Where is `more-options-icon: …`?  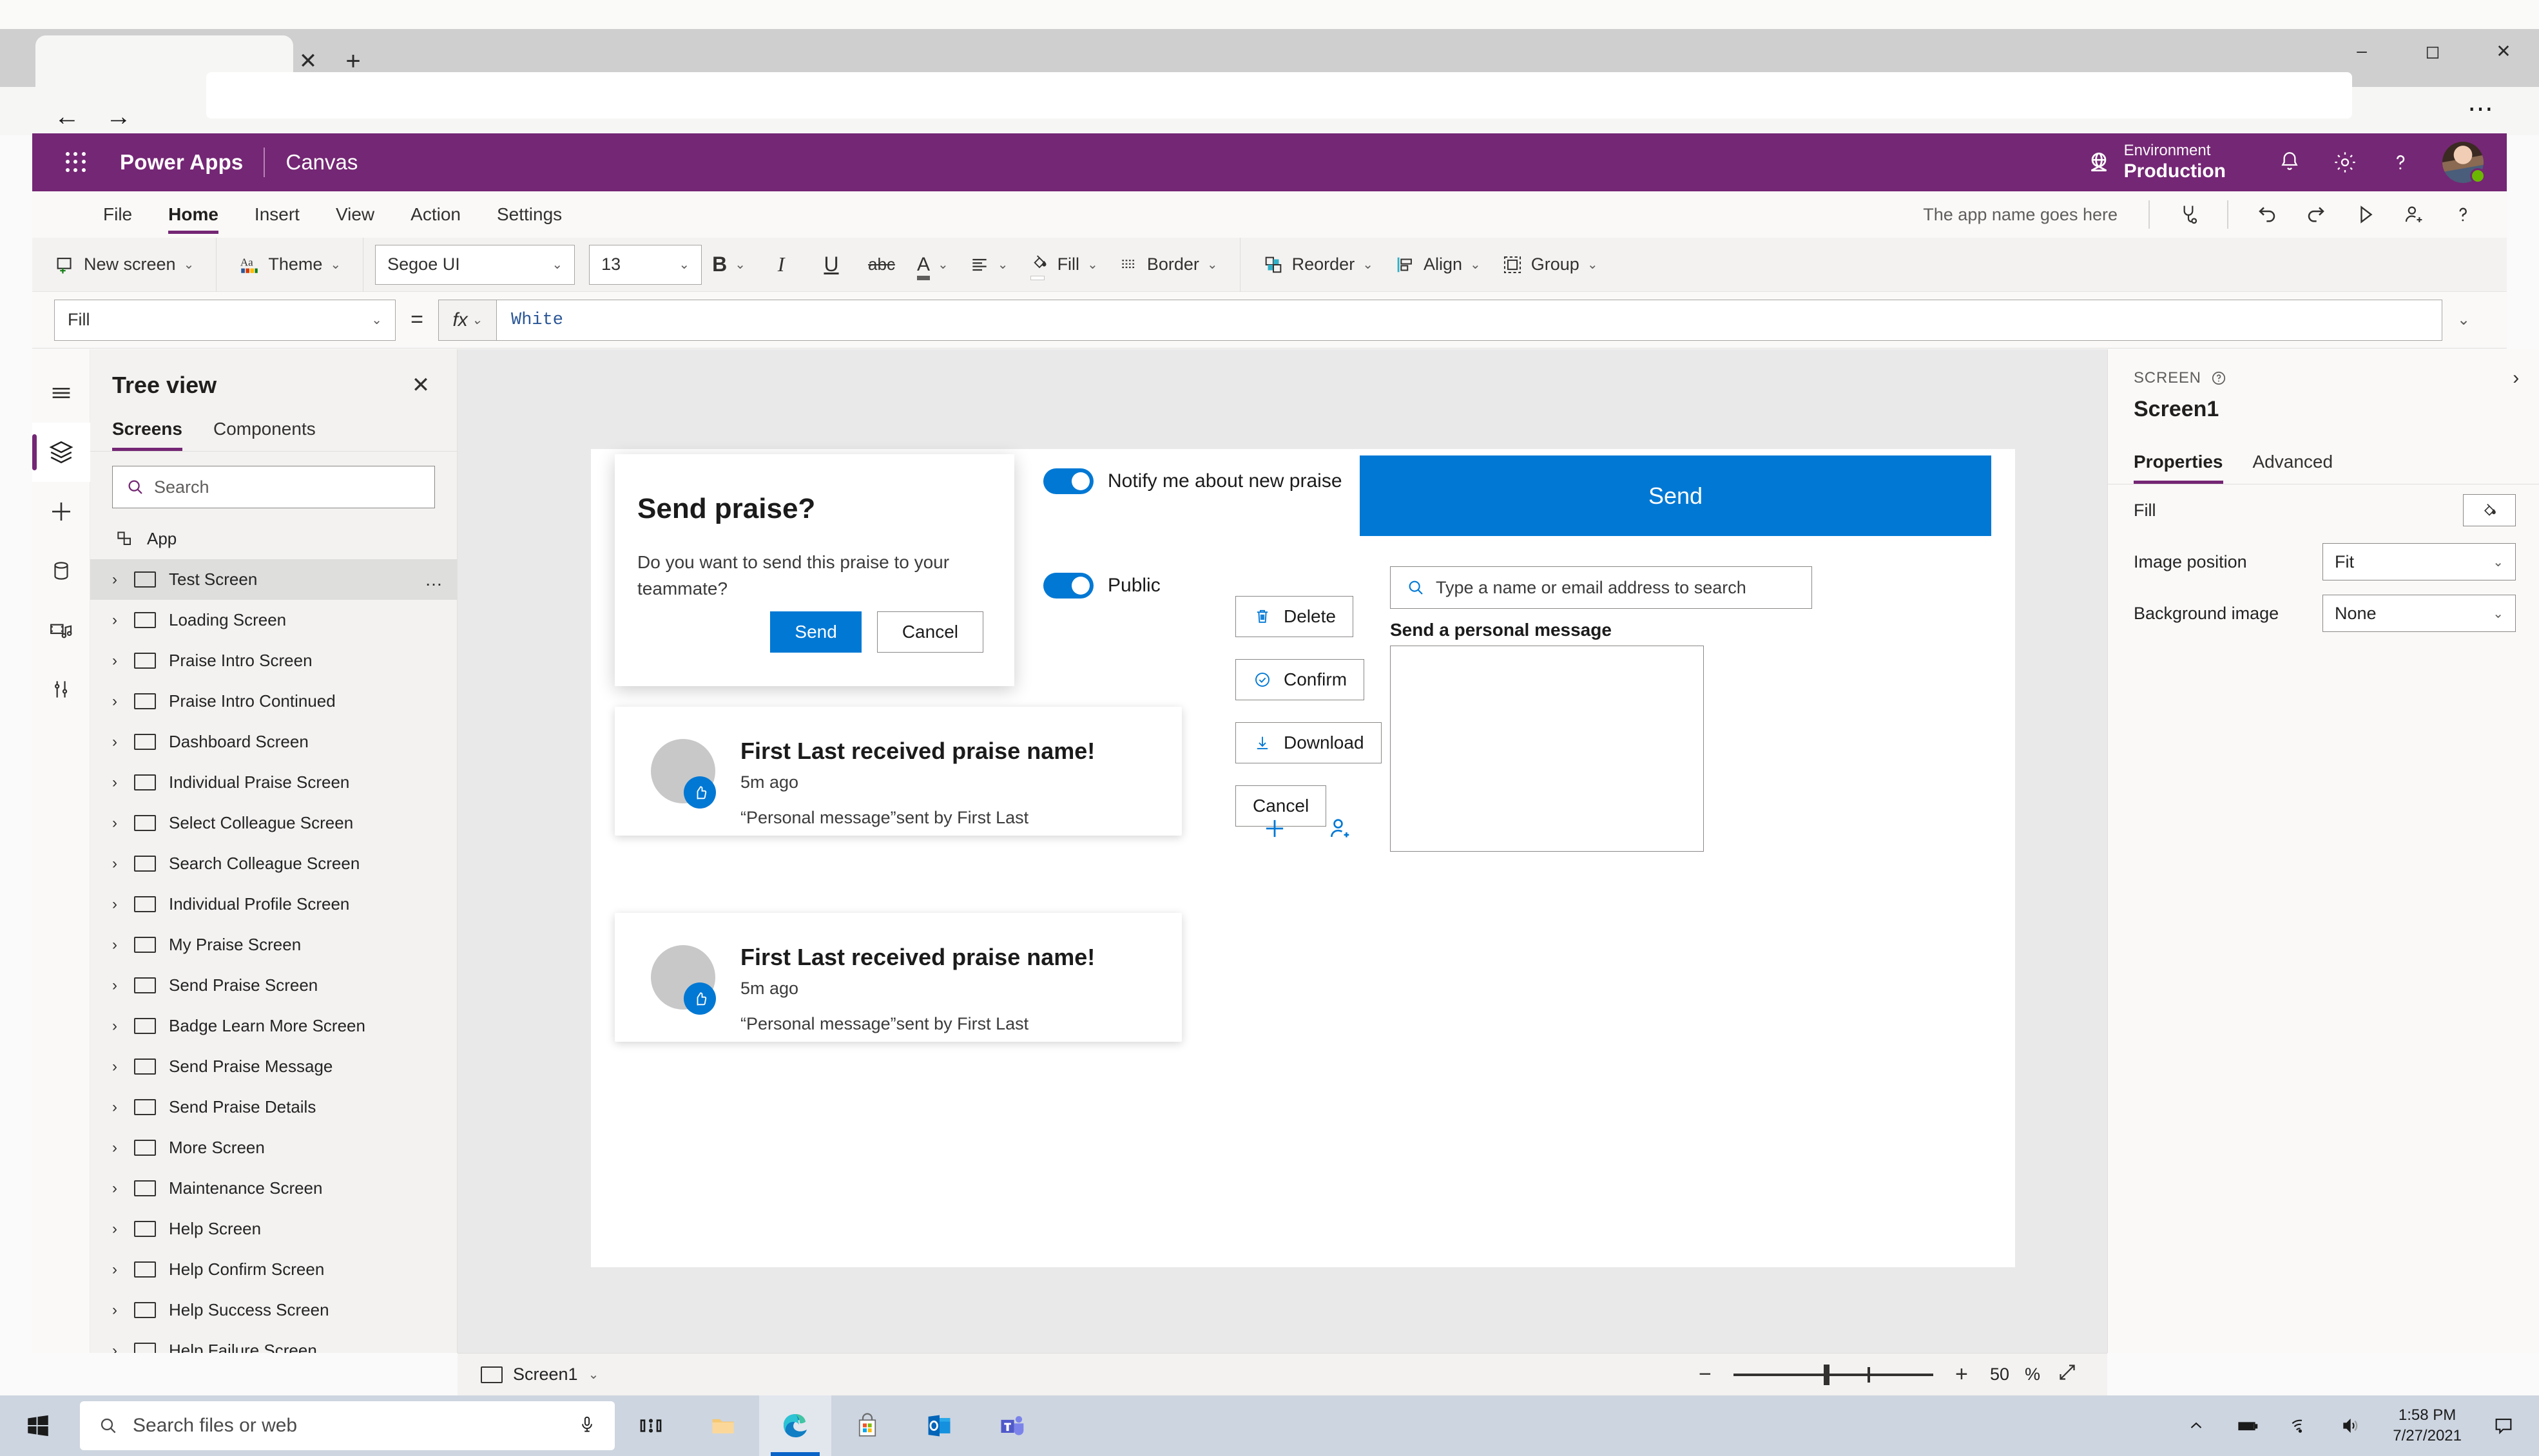 more-options-icon: … is located at coordinates (434, 580).